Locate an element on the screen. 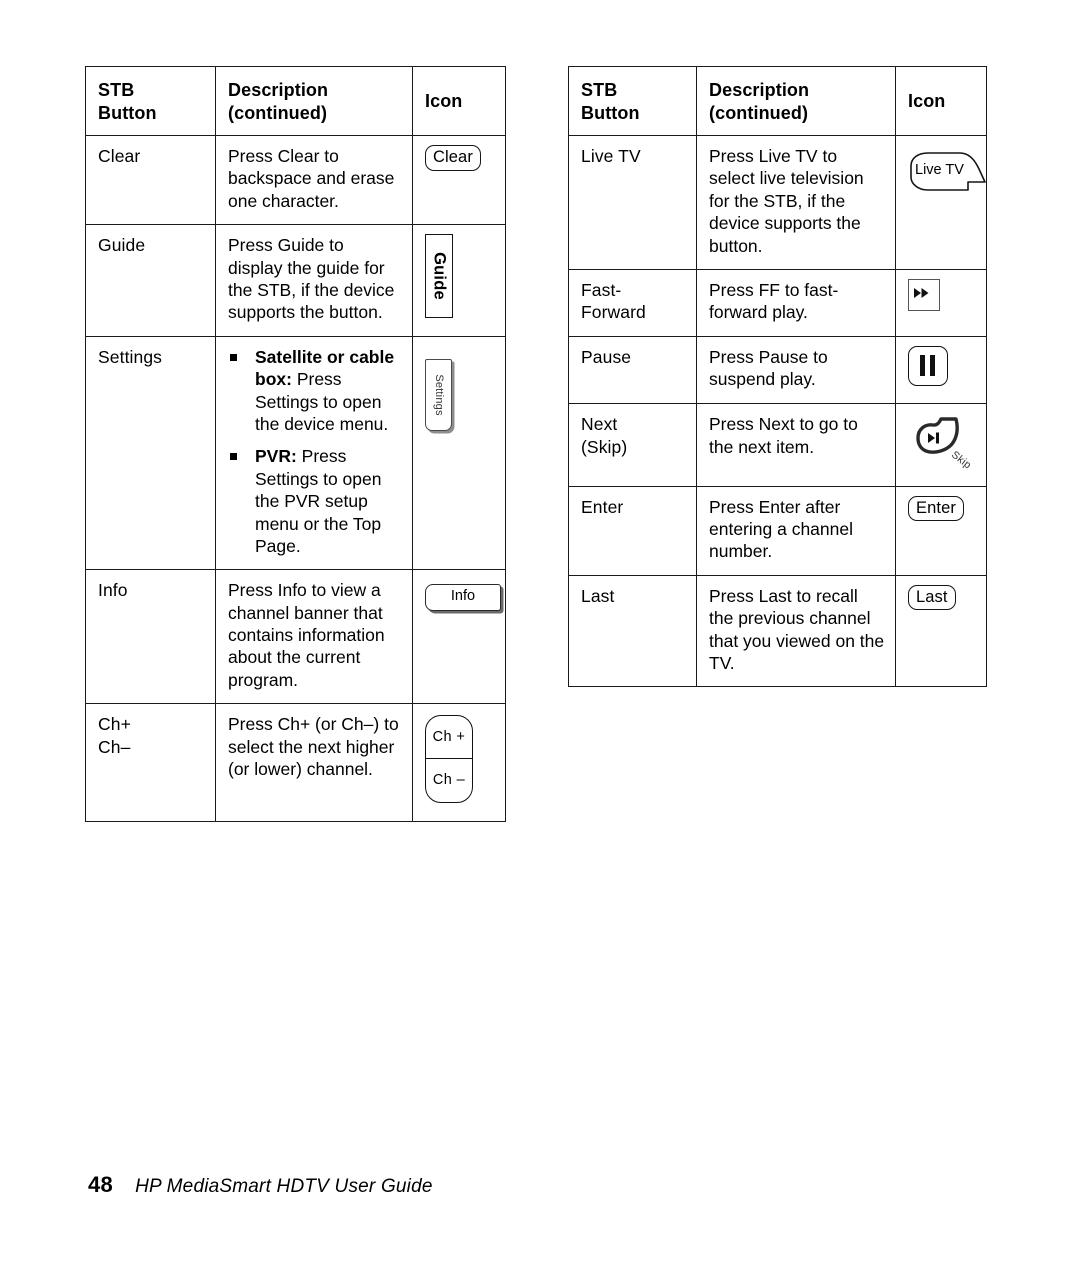 This screenshot has width=1080, height=1270. settings-key-icon: Settings is located at coordinates (438, 394).